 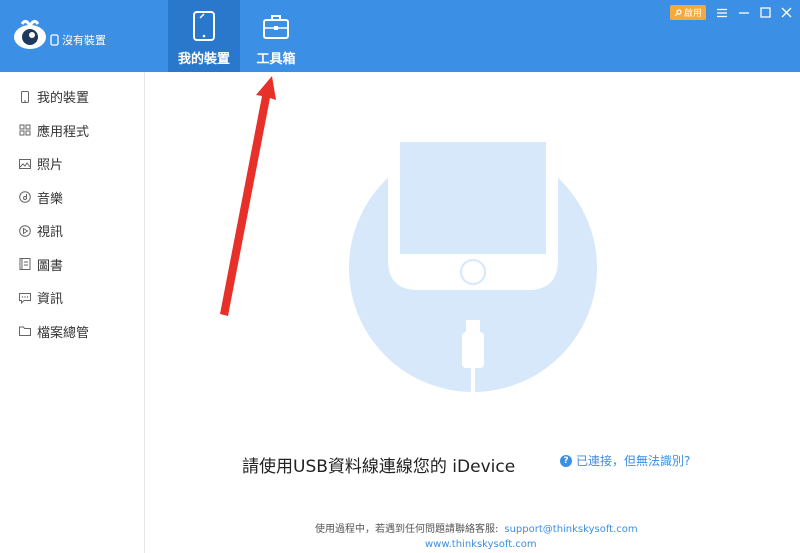 I want to click on apps-icon, so click(x=25, y=130).